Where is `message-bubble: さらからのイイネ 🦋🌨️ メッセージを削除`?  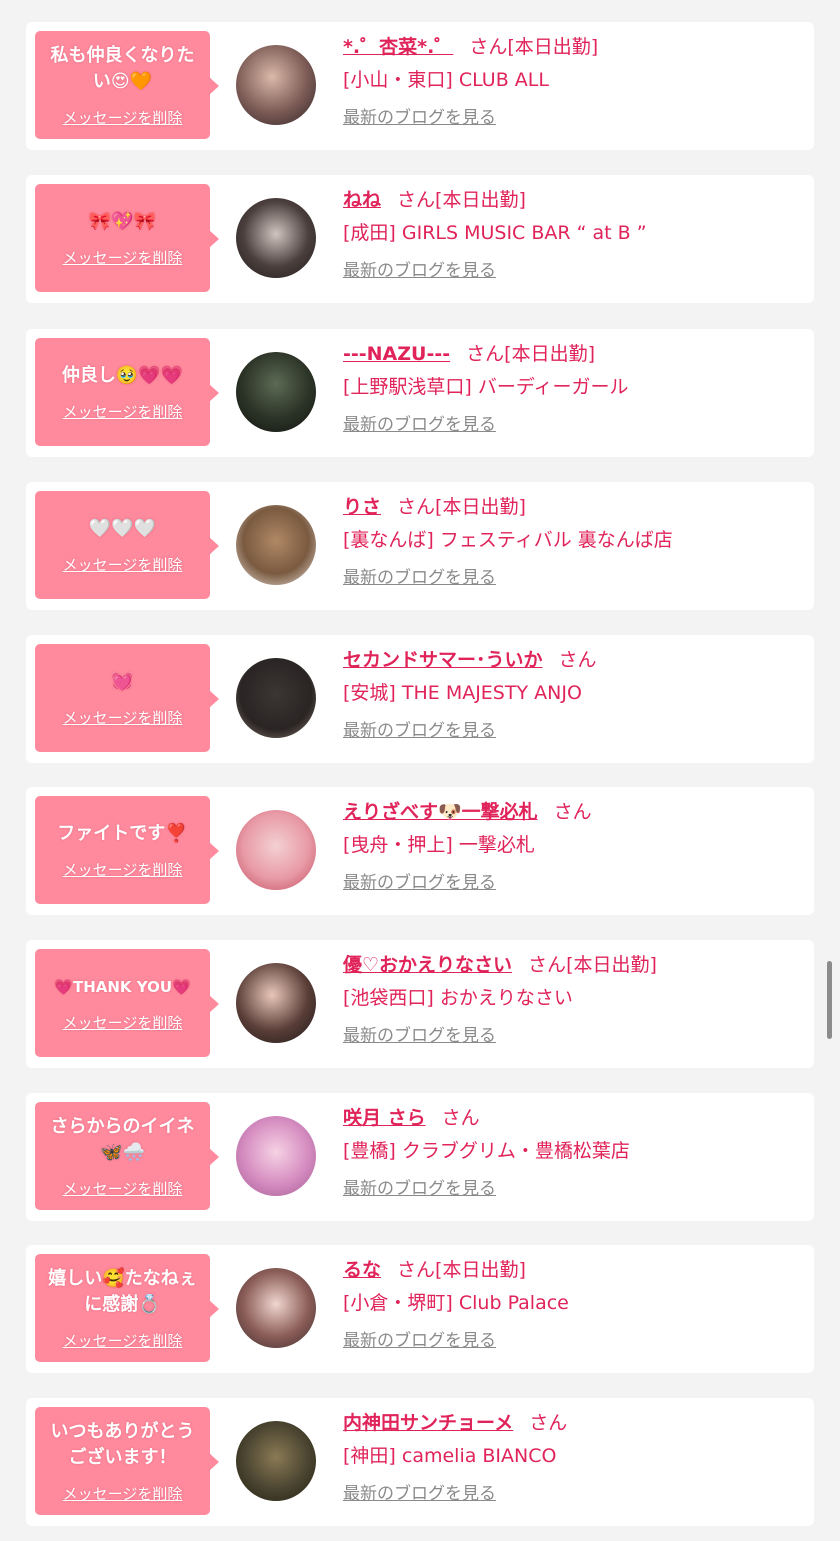
message-bubble: さらからのイイネ 🦋🌨️ メッセージを削除 is located at coordinates (127, 1156).